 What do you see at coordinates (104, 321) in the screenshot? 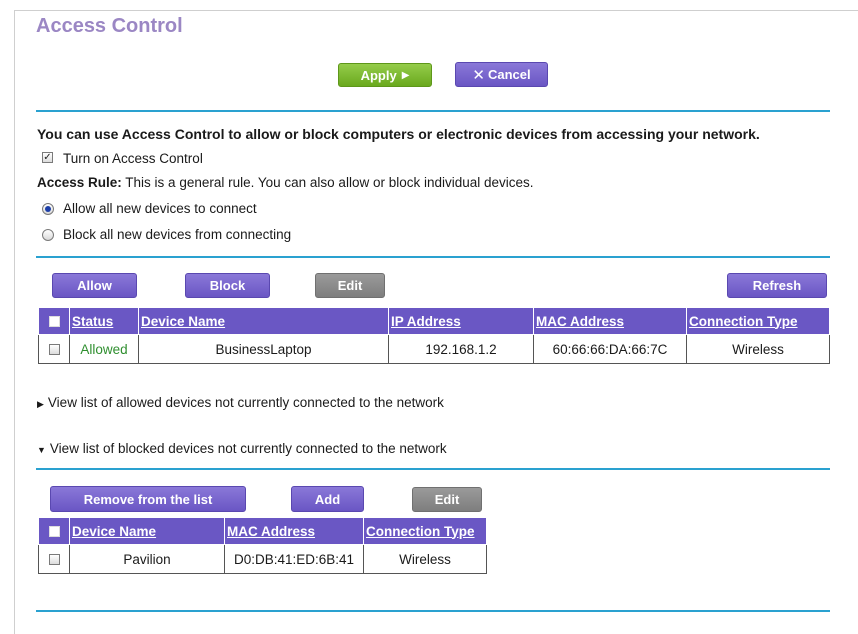
I see `column-header-status: Status` at bounding box center [104, 321].